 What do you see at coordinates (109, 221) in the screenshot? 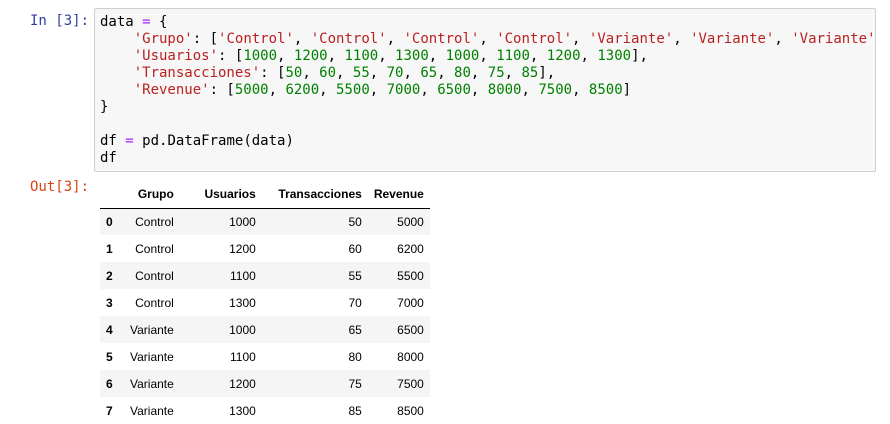
I see `row-index: 0` at bounding box center [109, 221].